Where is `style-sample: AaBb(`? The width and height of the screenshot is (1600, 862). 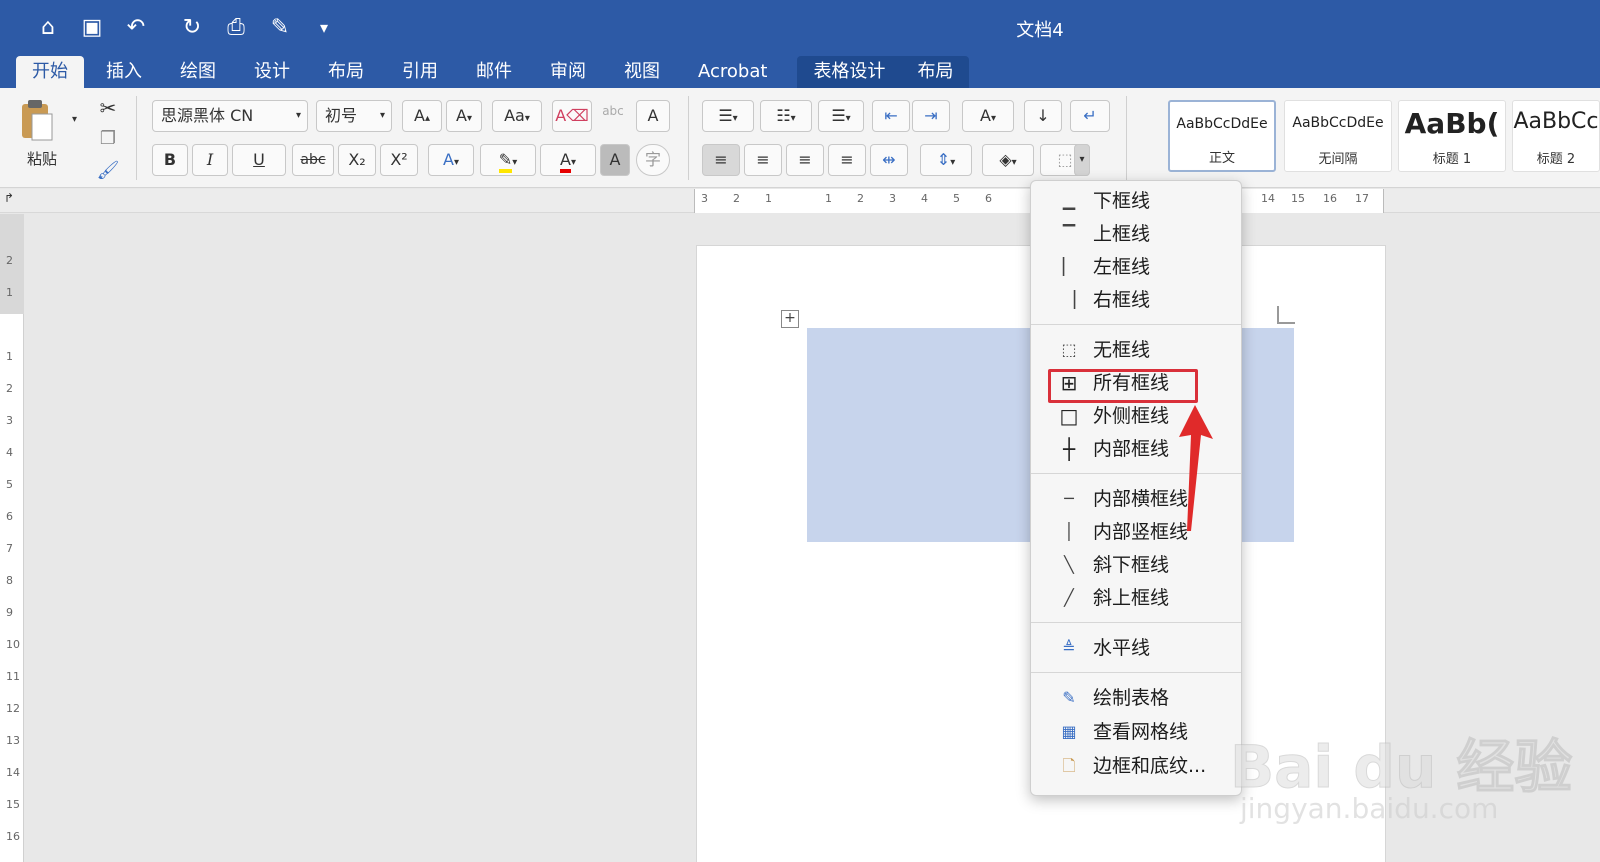
style-sample: AaBb( is located at coordinates (1452, 123).